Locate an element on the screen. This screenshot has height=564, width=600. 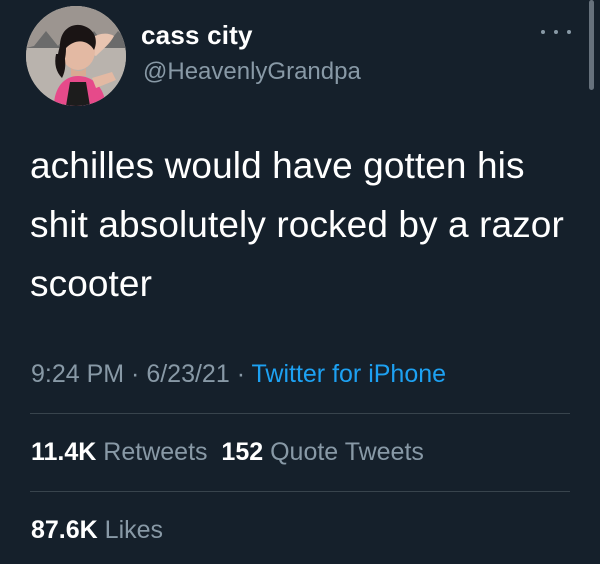
retweets-label: Retweets is located at coordinates (155, 452).